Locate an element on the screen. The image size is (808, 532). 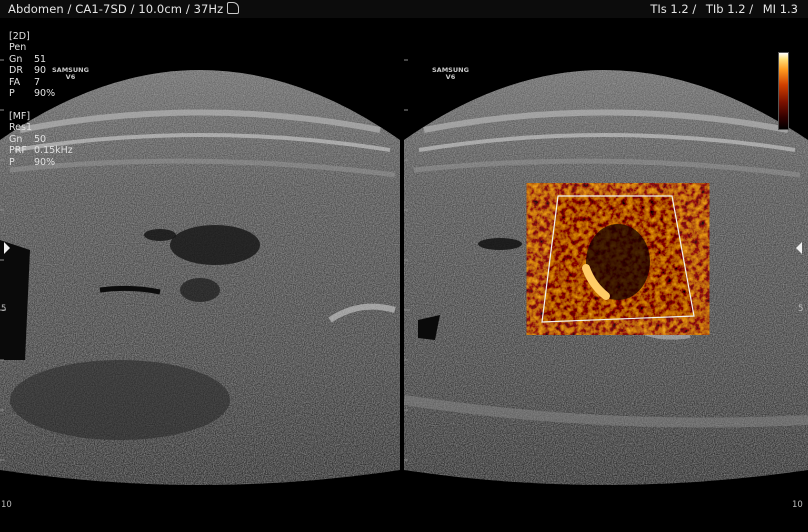
color-flow-box is located at coordinates (618, 259).